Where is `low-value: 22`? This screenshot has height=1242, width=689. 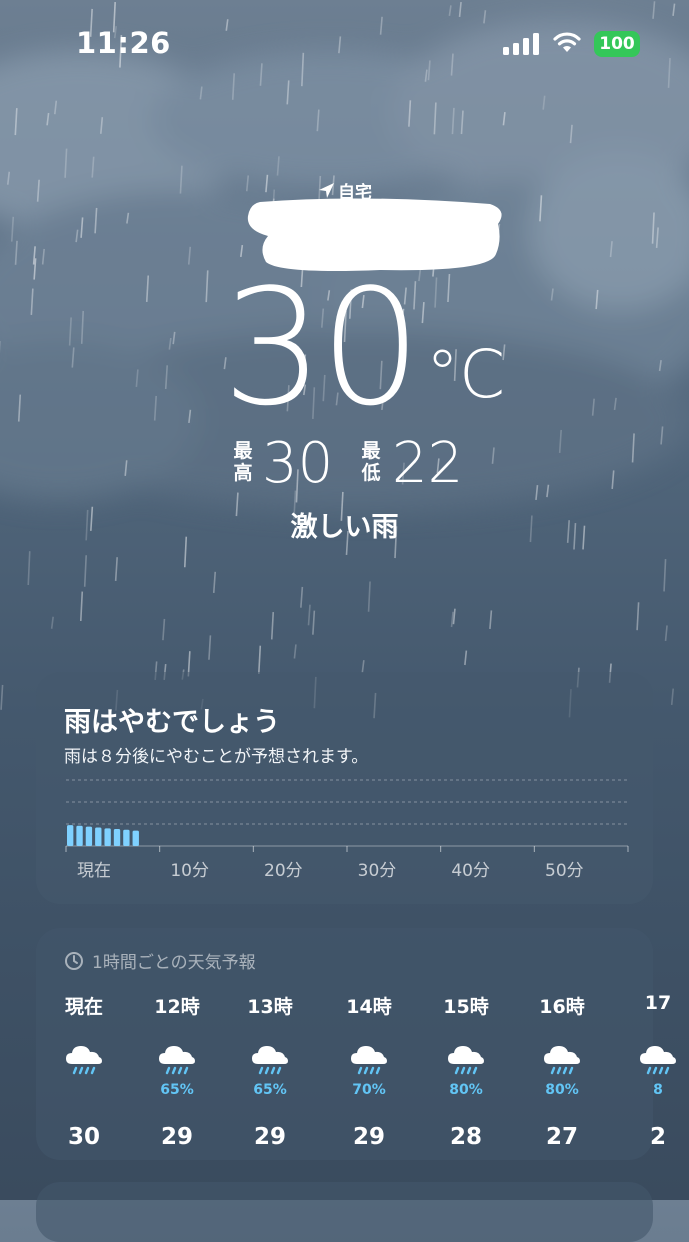
low-value: 22 is located at coordinates (427, 464).